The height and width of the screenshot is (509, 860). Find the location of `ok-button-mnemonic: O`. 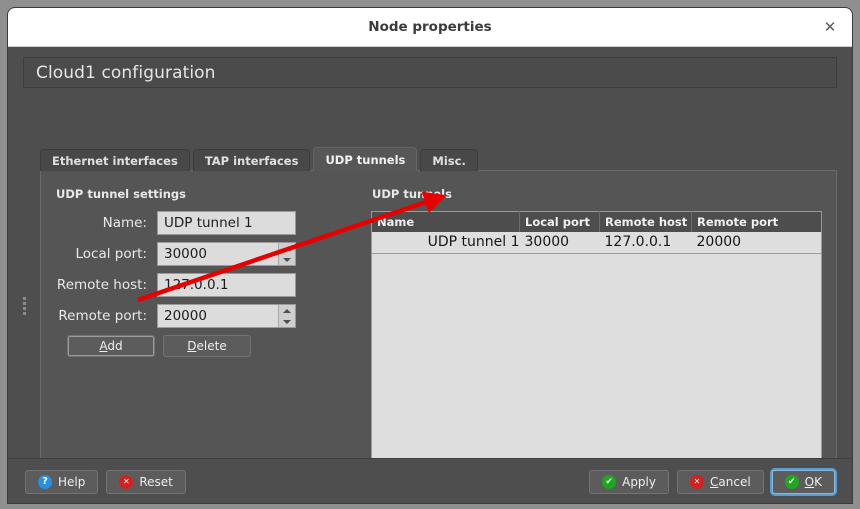

ok-button-mnemonic: O is located at coordinates (809, 482).